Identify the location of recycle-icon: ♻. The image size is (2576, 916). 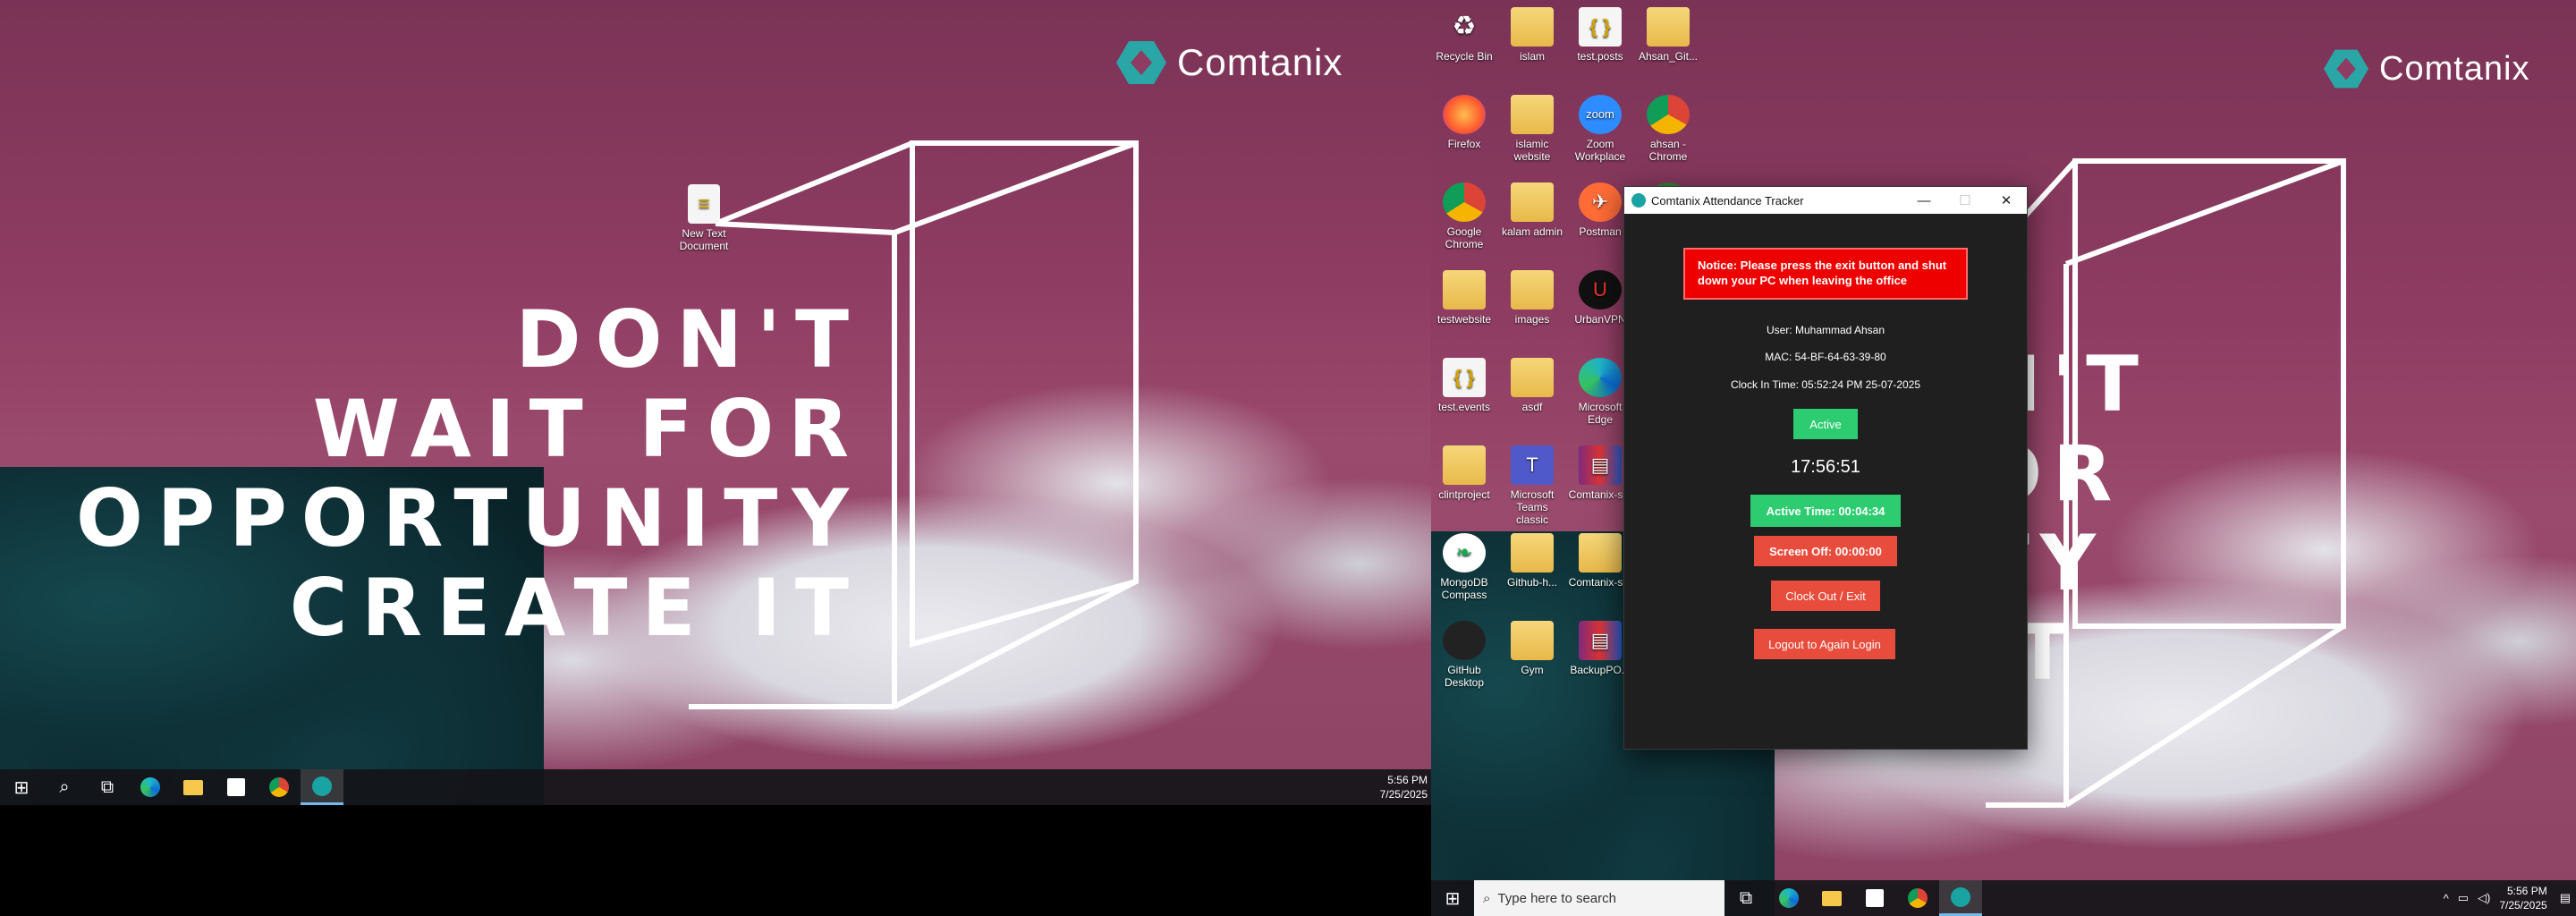
(1464, 26).